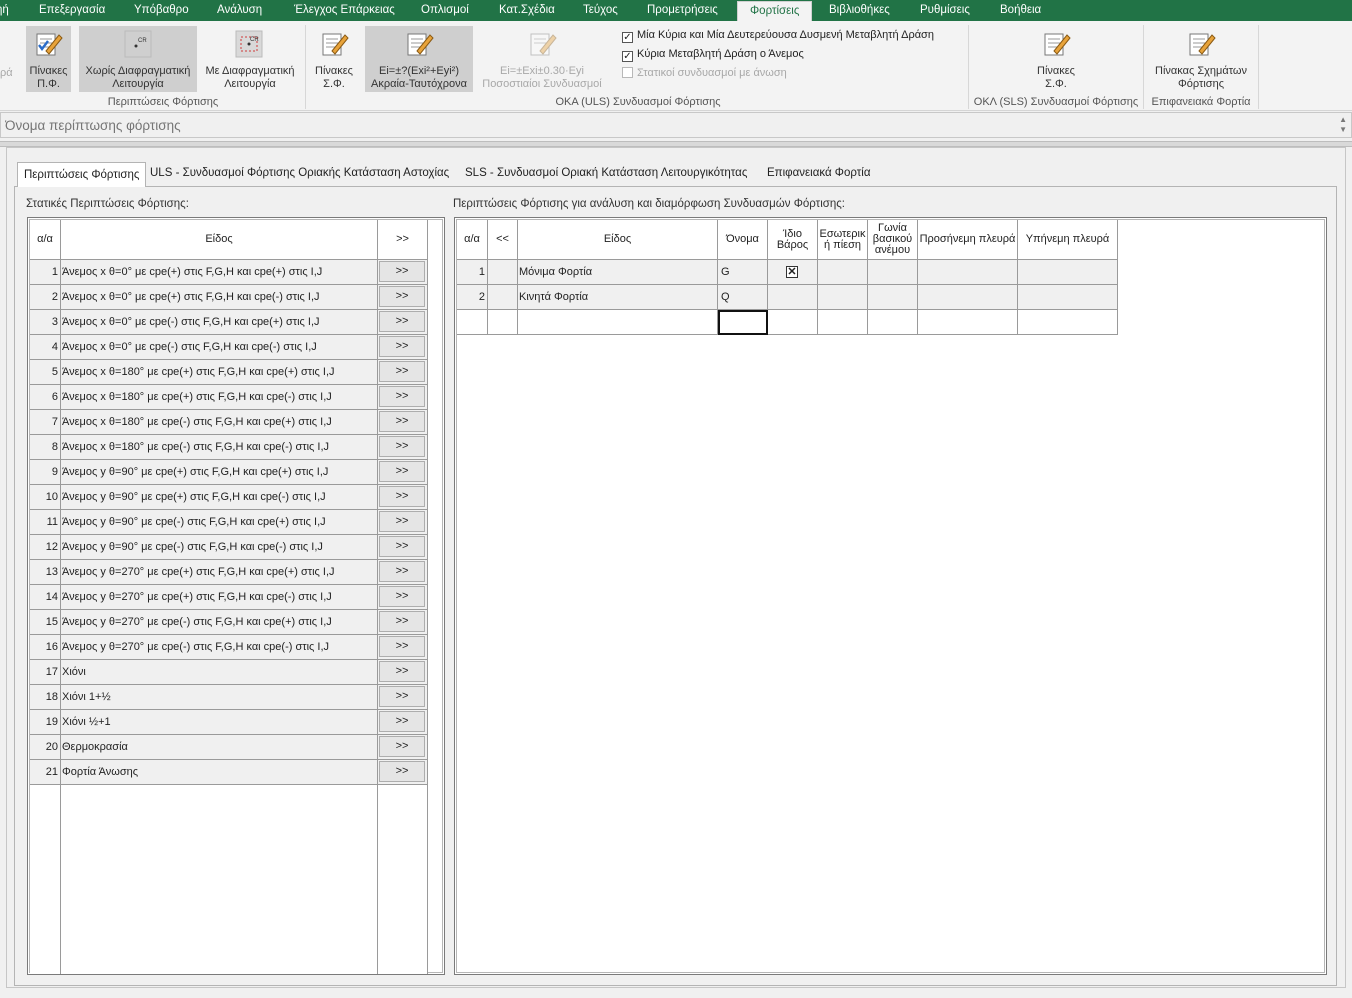 This screenshot has width=1352, height=998. I want to click on checkbox-anosi: Στατικοί συνδυασμοί με άνωση, so click(704, 73).